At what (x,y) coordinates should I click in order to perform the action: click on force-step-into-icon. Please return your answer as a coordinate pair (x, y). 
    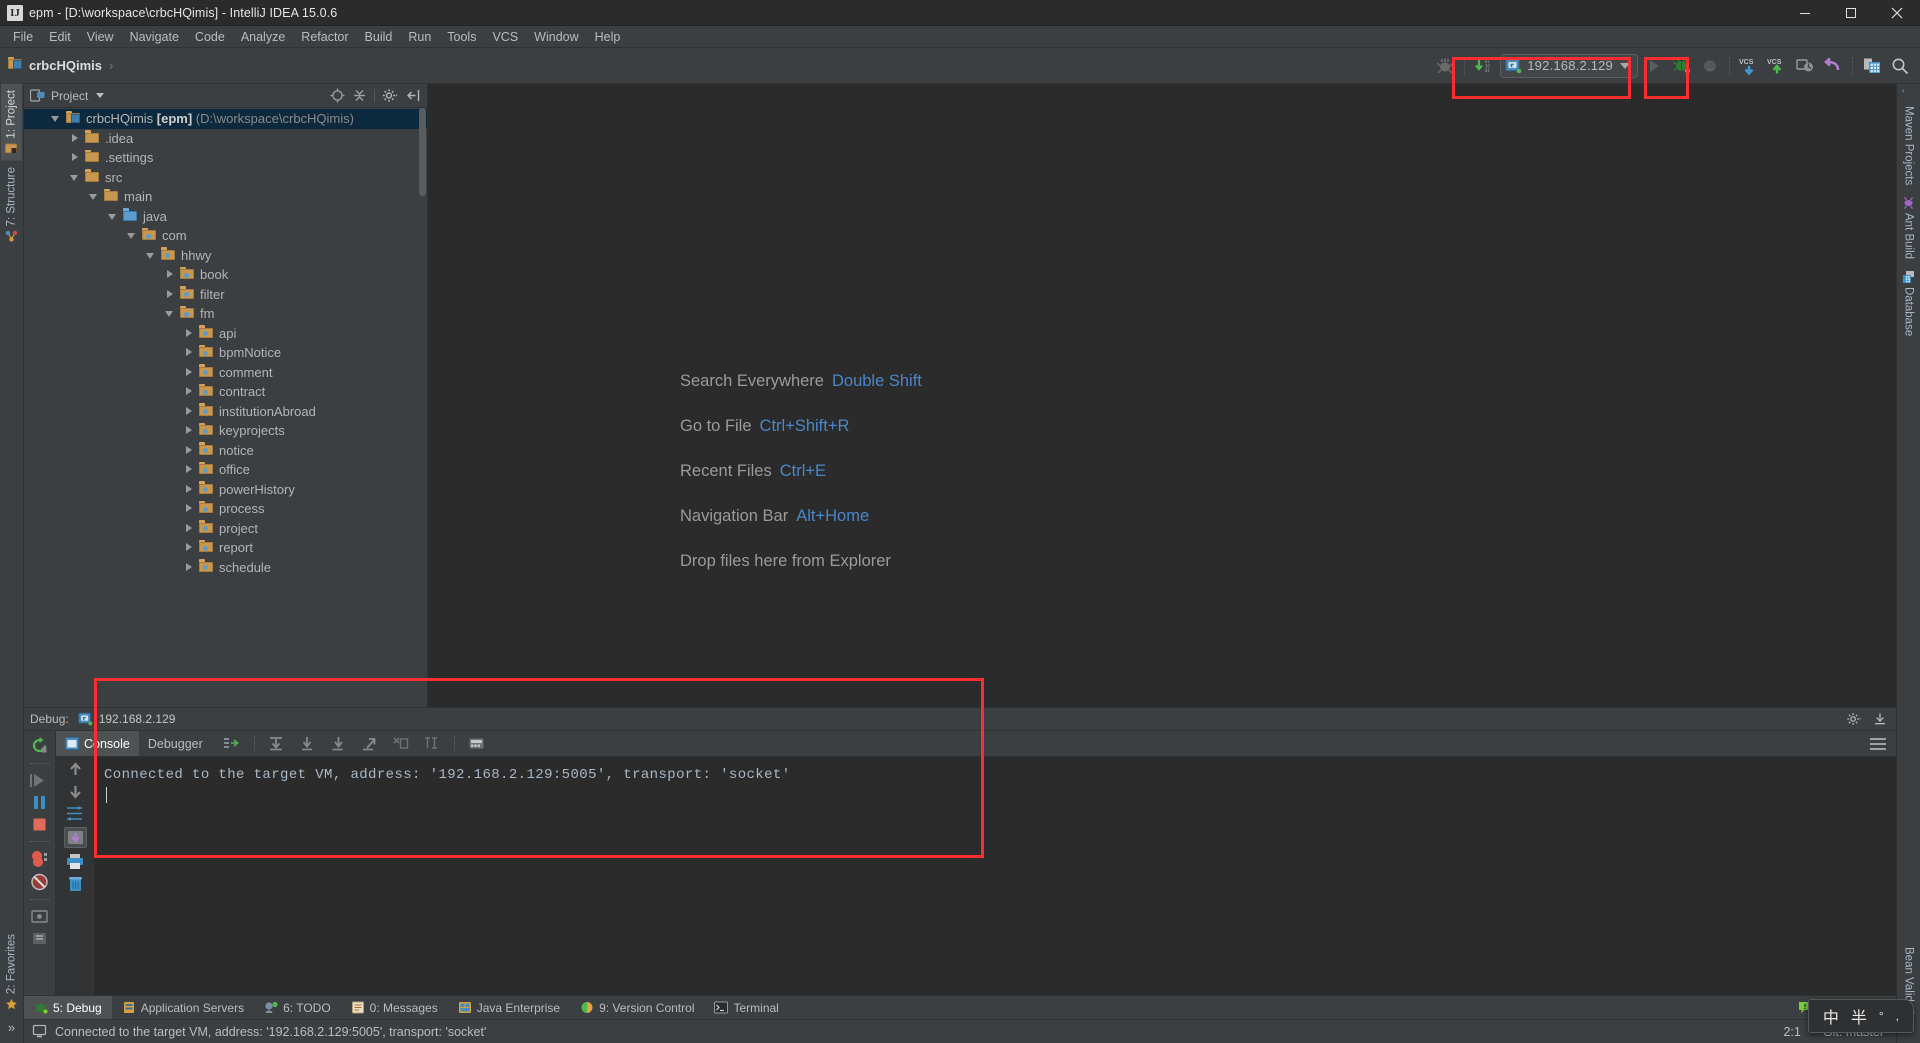
    Looking at the image, I should click on (339, 744).